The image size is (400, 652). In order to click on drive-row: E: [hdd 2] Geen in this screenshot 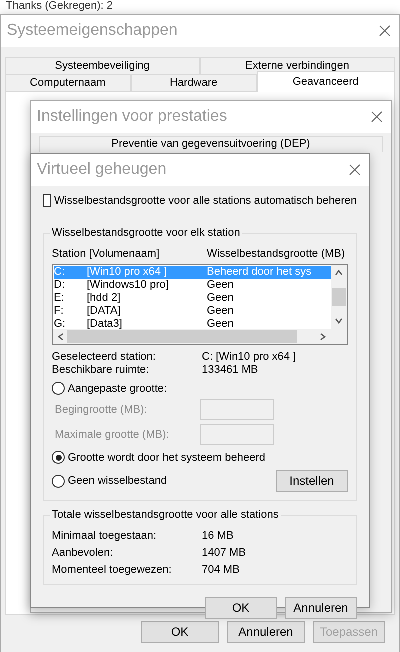, I will do `click(192, 298)`.